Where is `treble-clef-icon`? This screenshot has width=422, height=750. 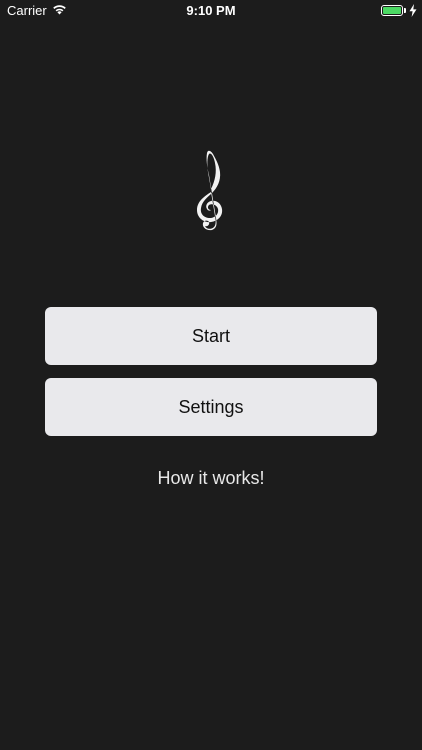 treble-clef-icon is located at coordinates (210, 190).